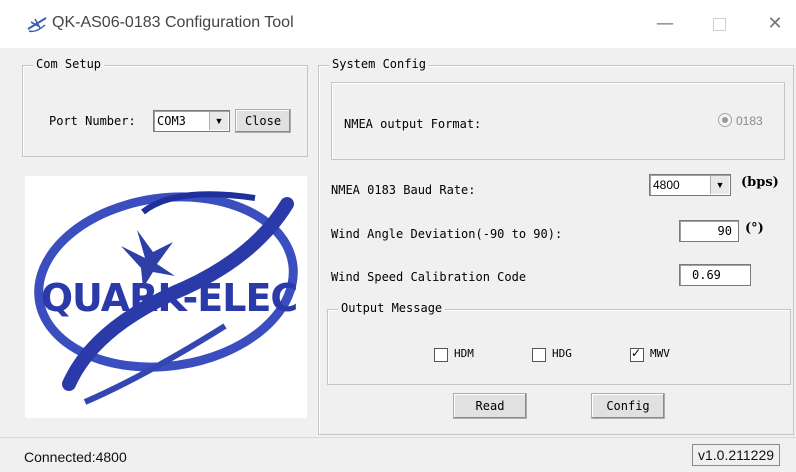 This screenshot has width=796, height=472. I want to click on radio-dot-icon, so click(725, 120).